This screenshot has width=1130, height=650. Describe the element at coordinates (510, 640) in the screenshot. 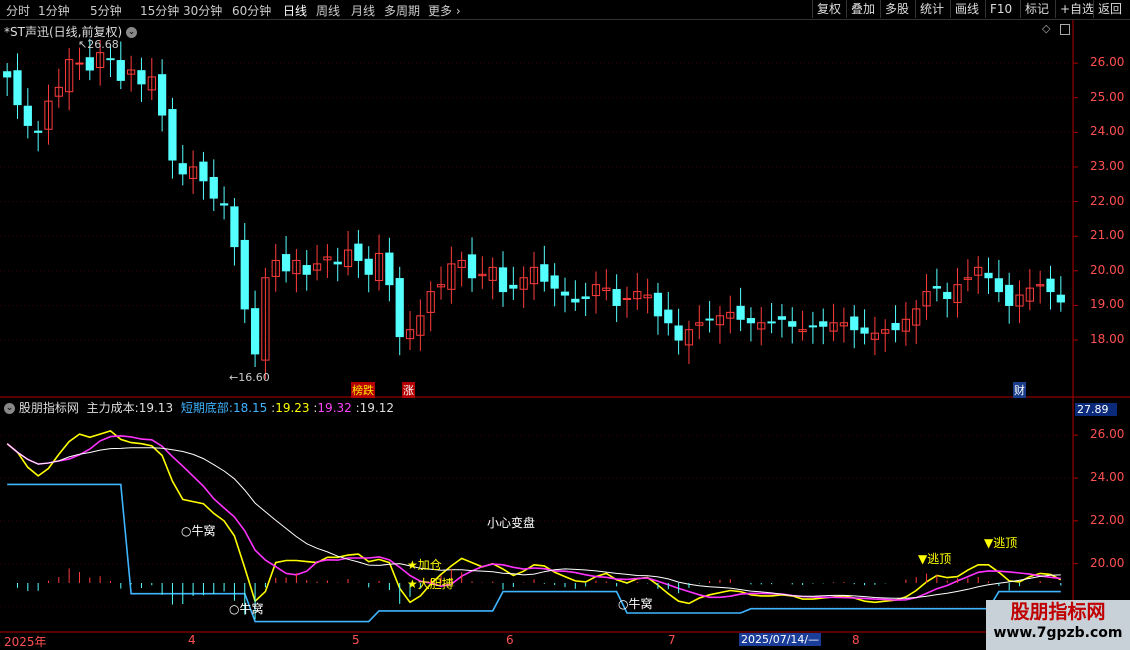

I see `time-label: 6` at that location.